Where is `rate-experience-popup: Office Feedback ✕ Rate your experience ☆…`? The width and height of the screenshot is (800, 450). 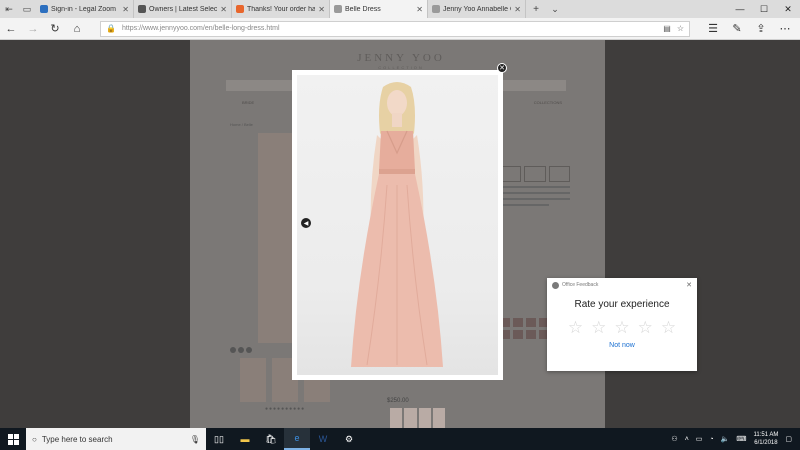 rate-experience-popup: Office Feedback ✕ Rate your experience ☆… is located at coordinates (622, 324).